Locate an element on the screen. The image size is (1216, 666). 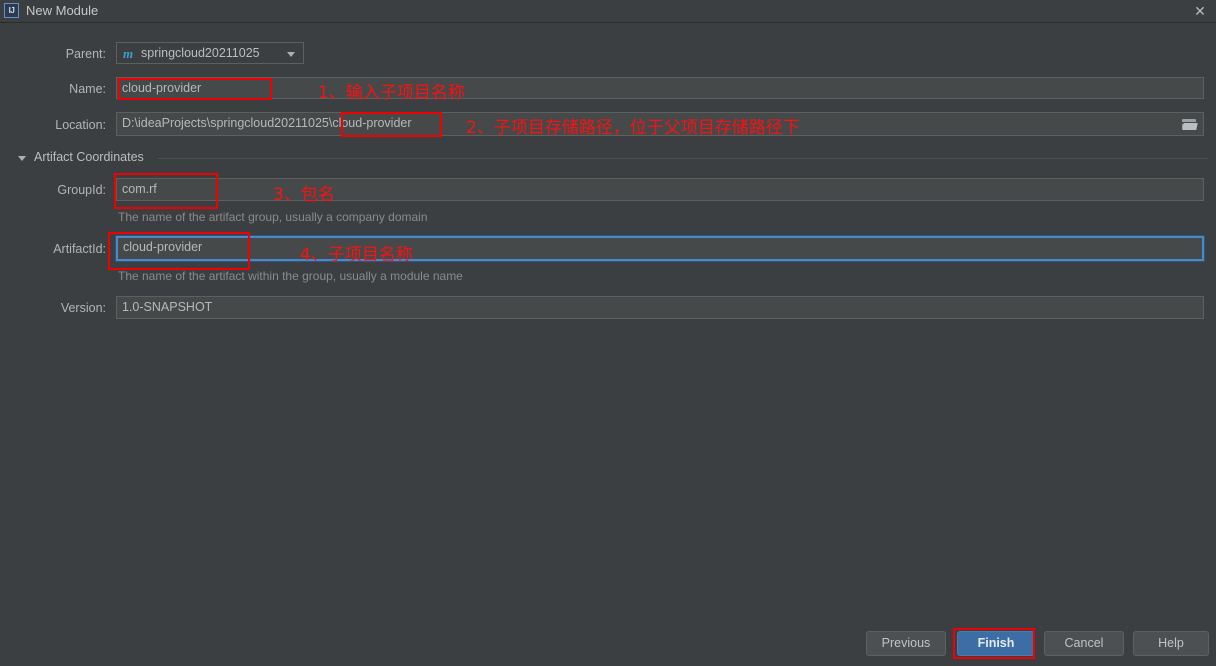
chevron-down-icon is located at coordinates (291, 54).